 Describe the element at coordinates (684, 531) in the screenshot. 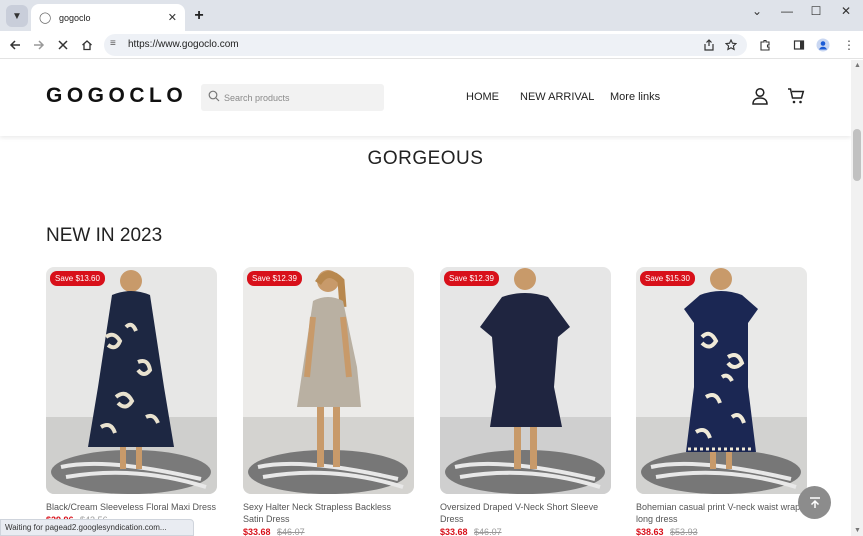

I see `product-old-price: $53.93` at that location.